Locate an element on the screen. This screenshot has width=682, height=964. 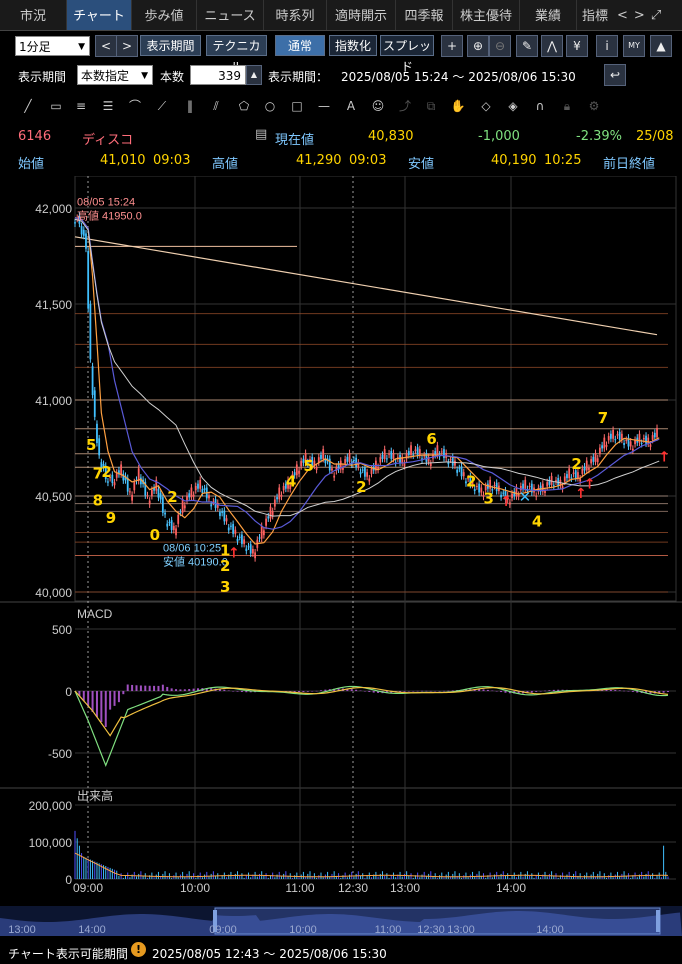
tab-next-icon: > is located at coordinates (639, 15).